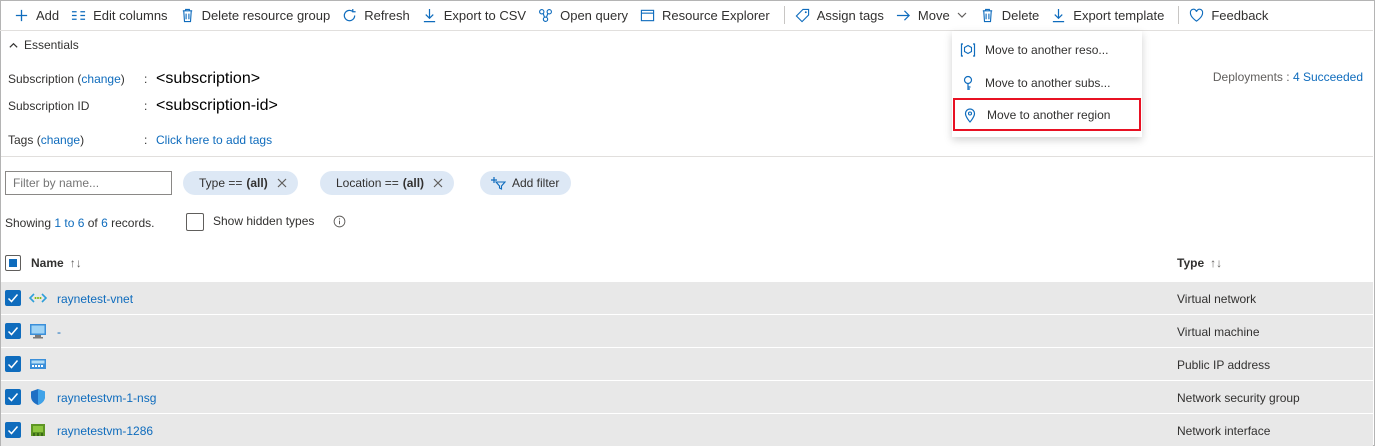 The height and width of the screenshot is (446, 1375). I want to click on resource-name-link: raynetest-vnet, so click(95, 299).